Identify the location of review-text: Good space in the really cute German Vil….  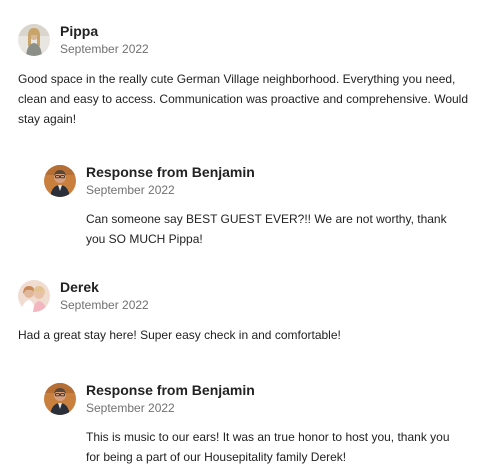
(243, 99).